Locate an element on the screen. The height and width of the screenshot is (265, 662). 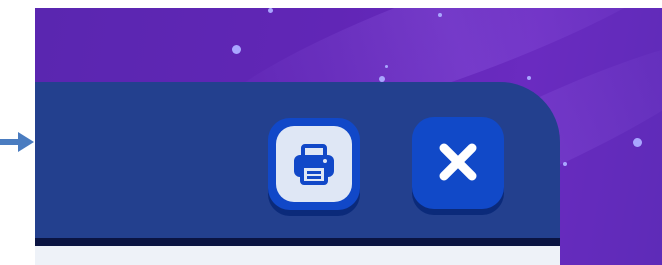
print-button is located at coordinates (314, 164).